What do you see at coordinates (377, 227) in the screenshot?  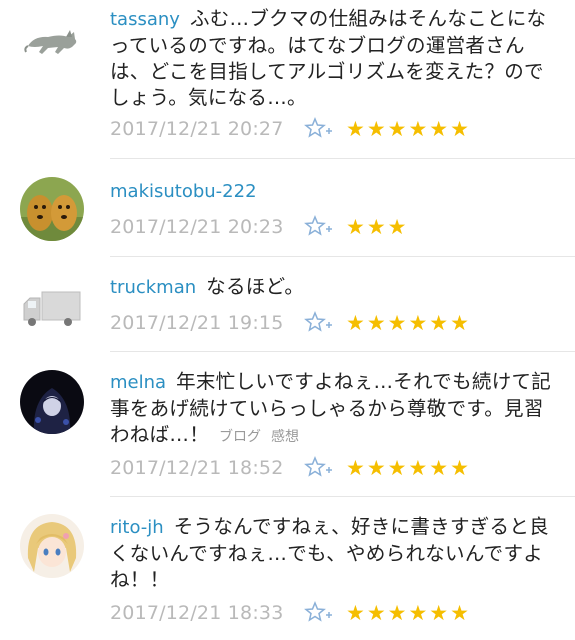 I see `star-rating: ★★★` at bounding box center [377, 227].